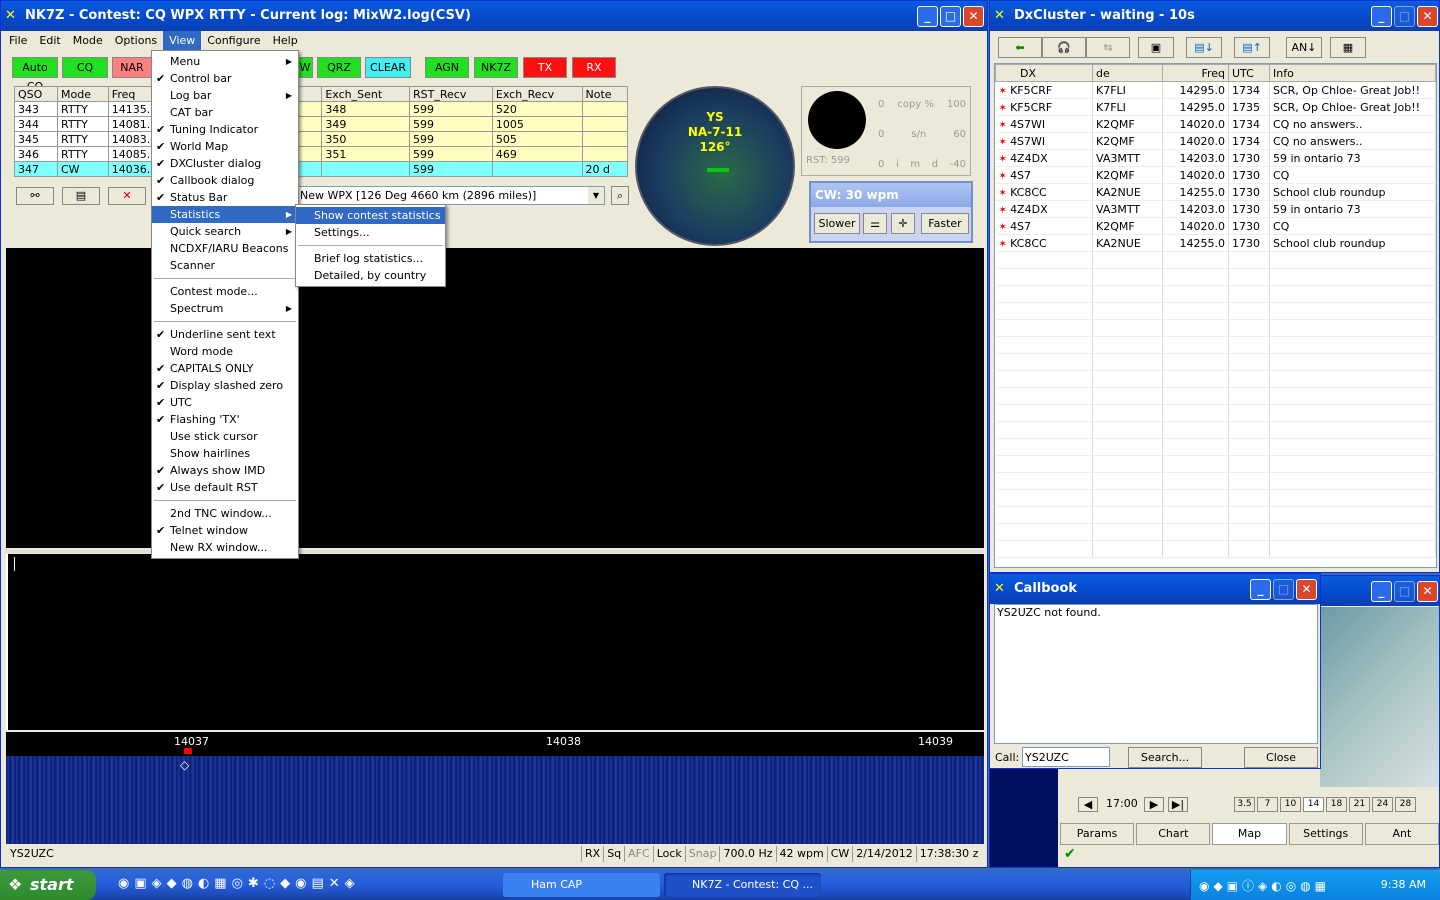  Describe the element at coordinates (1127, 73) in the screenshot. I see `dx-column-header: de` at that location.